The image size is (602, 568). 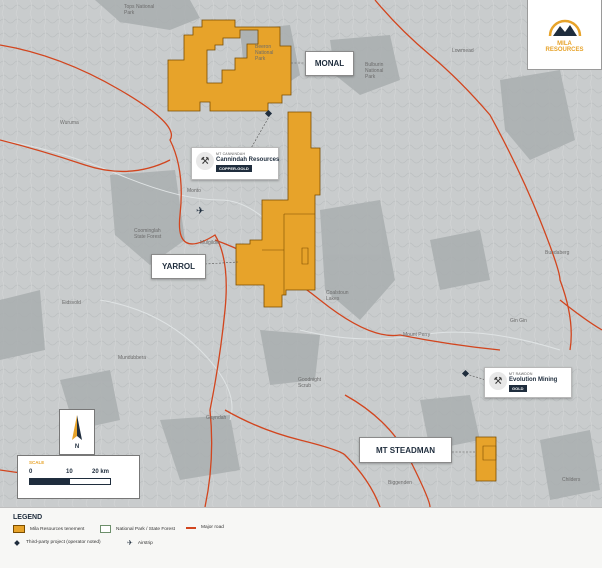 I want to click on place-label-goodnight: Goodnight Scrub, so click(x=310, y=383).